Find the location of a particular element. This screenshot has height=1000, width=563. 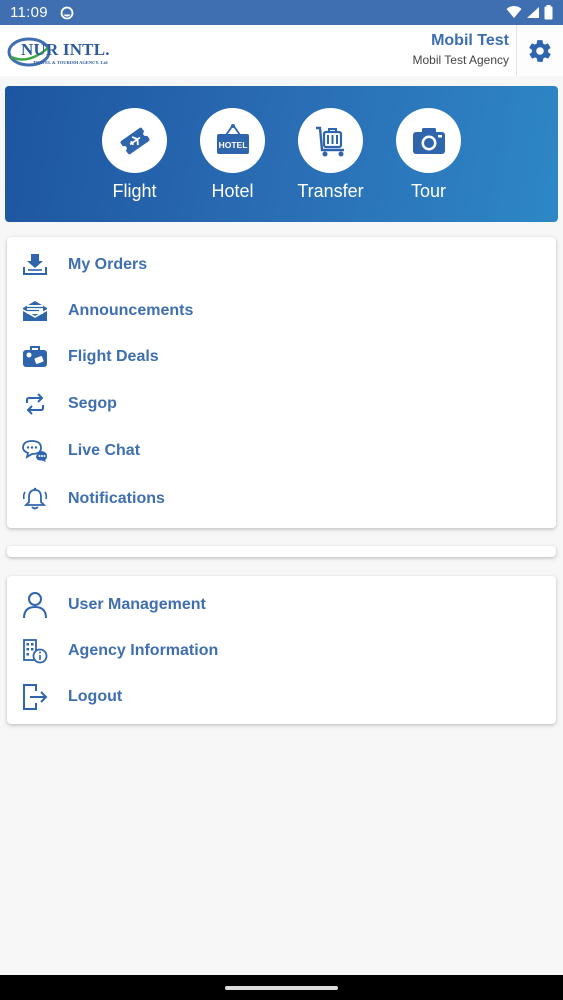

wifi-icon is located at coordinates (514, 12).